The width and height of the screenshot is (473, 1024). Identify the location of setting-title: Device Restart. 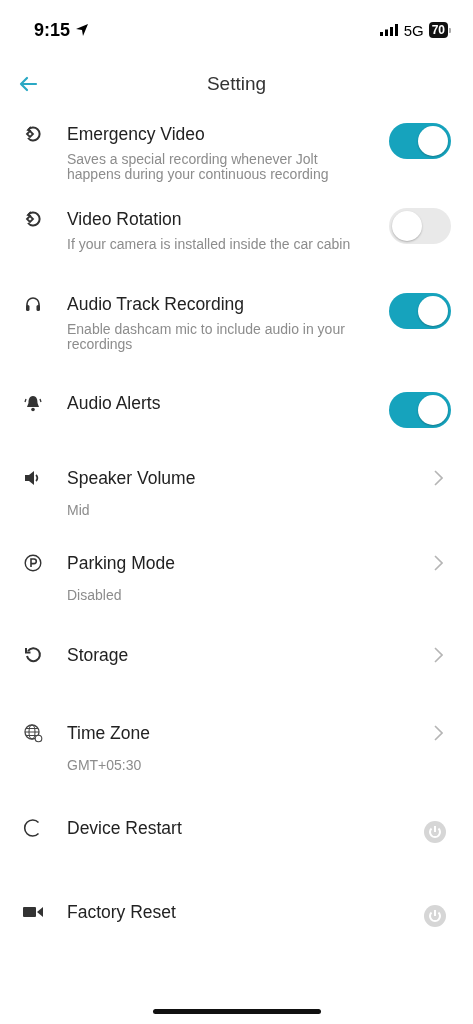
(125, 828).